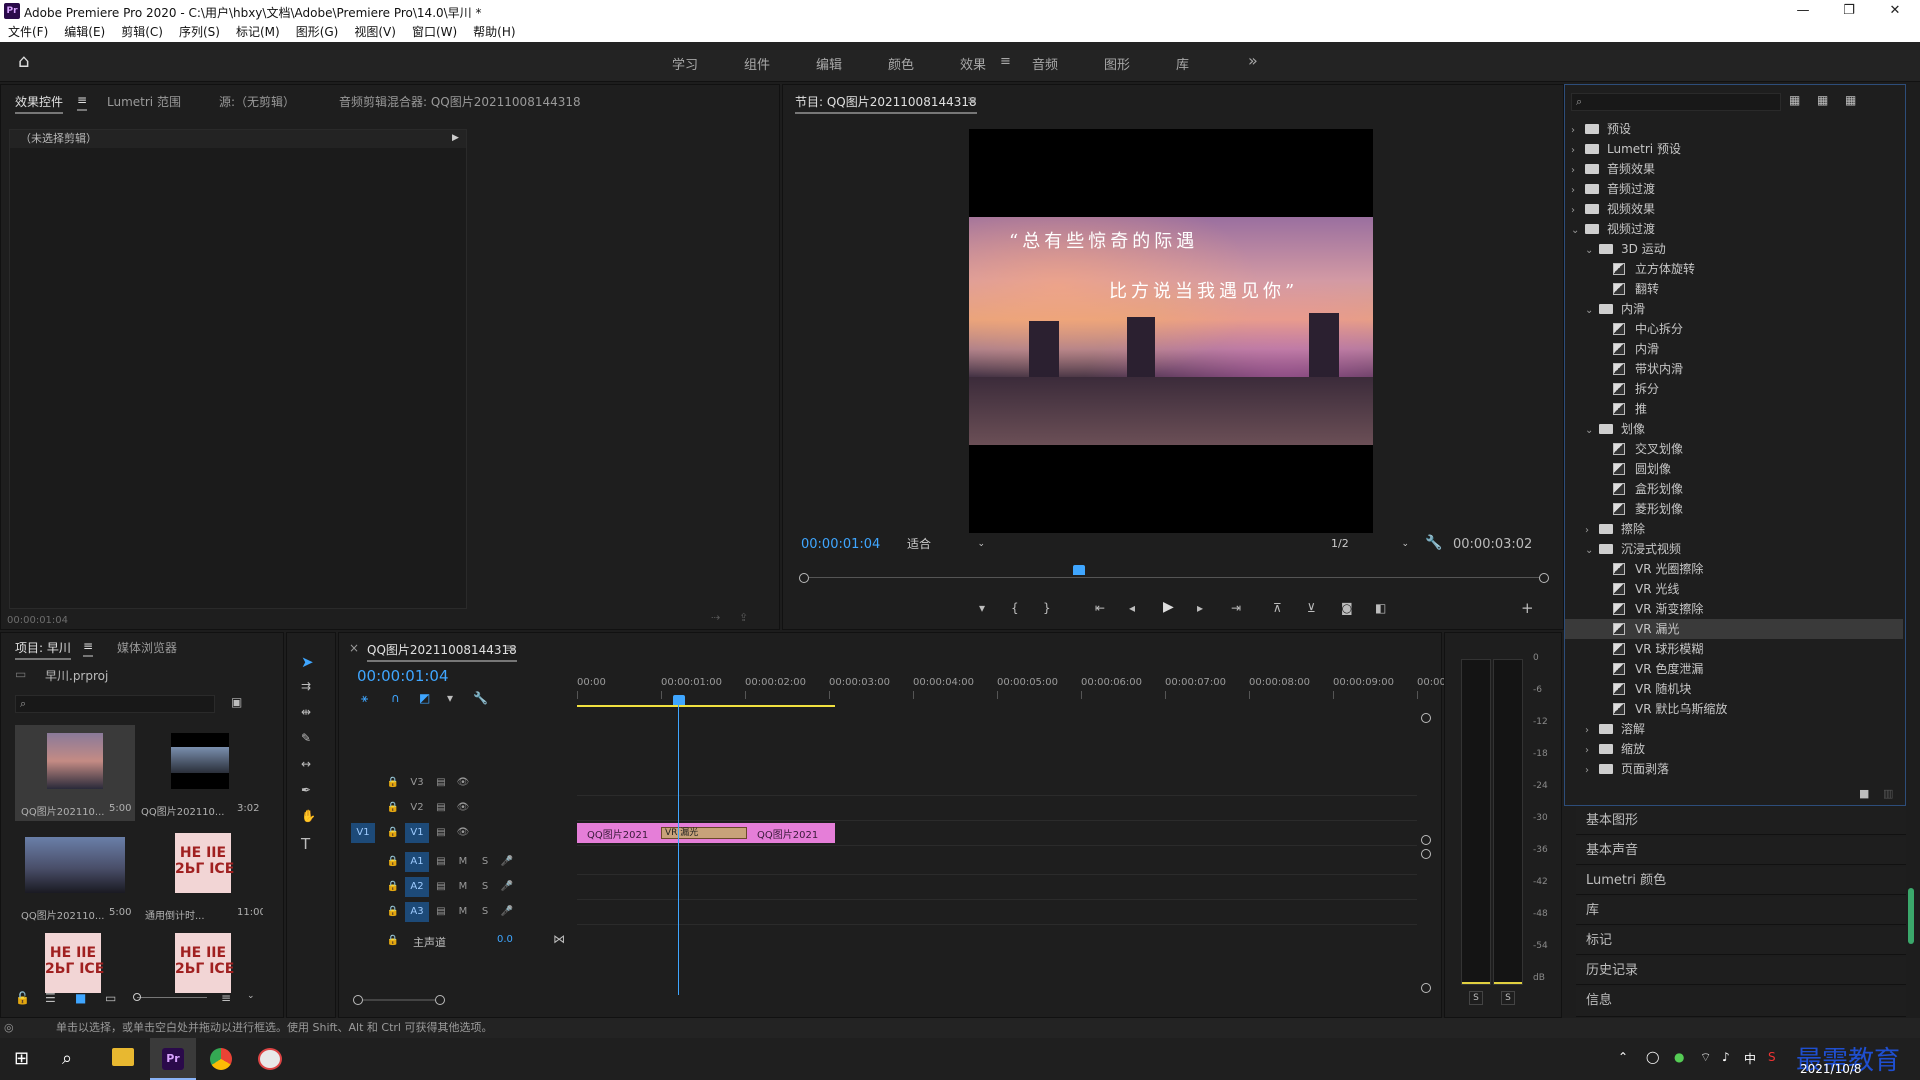 Image resolution: width=1920 pixels, height=1080 pixels. Describe the element at coordinates (305, 844) in the screenshot. I see `type-tool-icon: T` at that location.